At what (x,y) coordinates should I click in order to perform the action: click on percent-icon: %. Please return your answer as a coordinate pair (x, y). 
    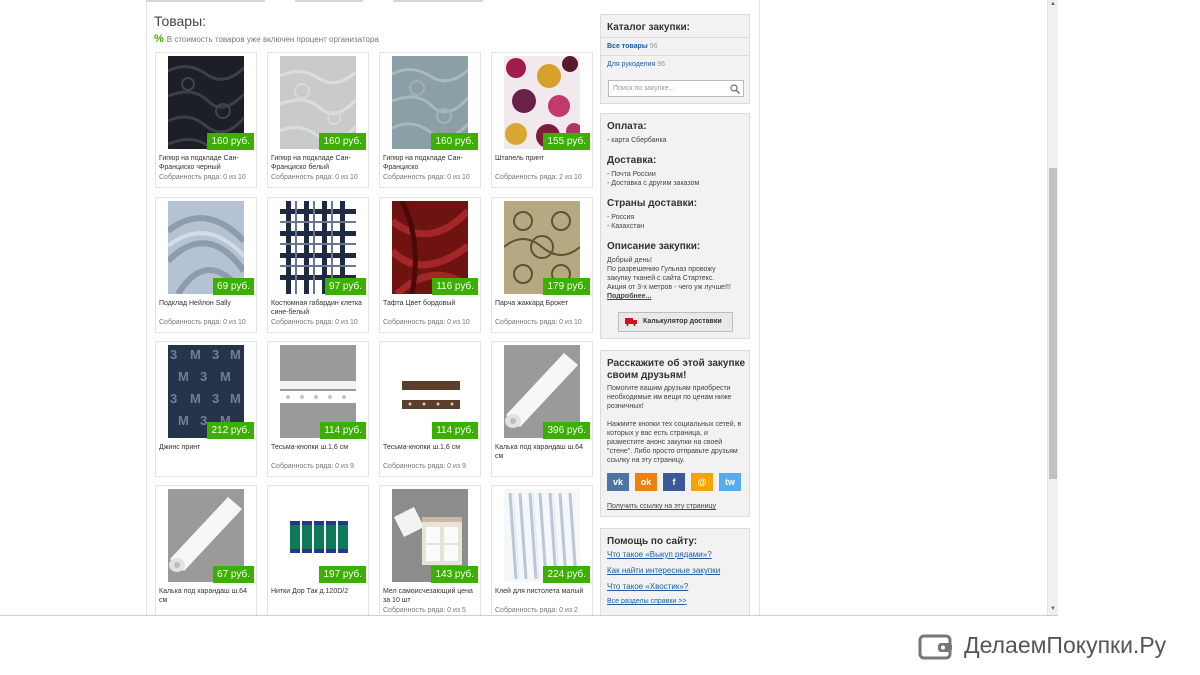
    Looking at the image, I should click on (159, 39).